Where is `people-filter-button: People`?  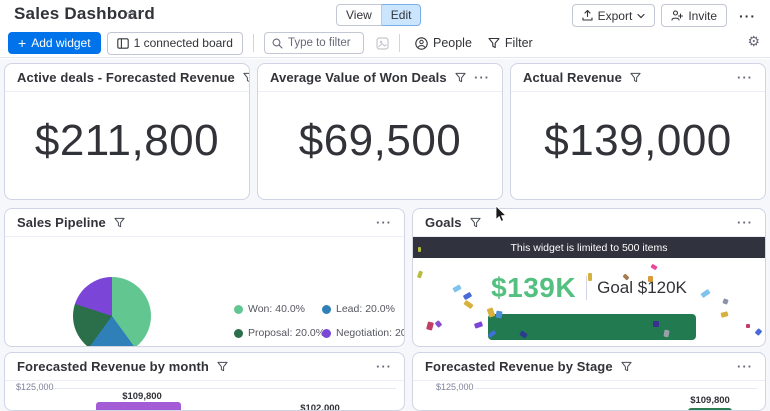
people-filter-button: People is located at coordinates (443, 43).